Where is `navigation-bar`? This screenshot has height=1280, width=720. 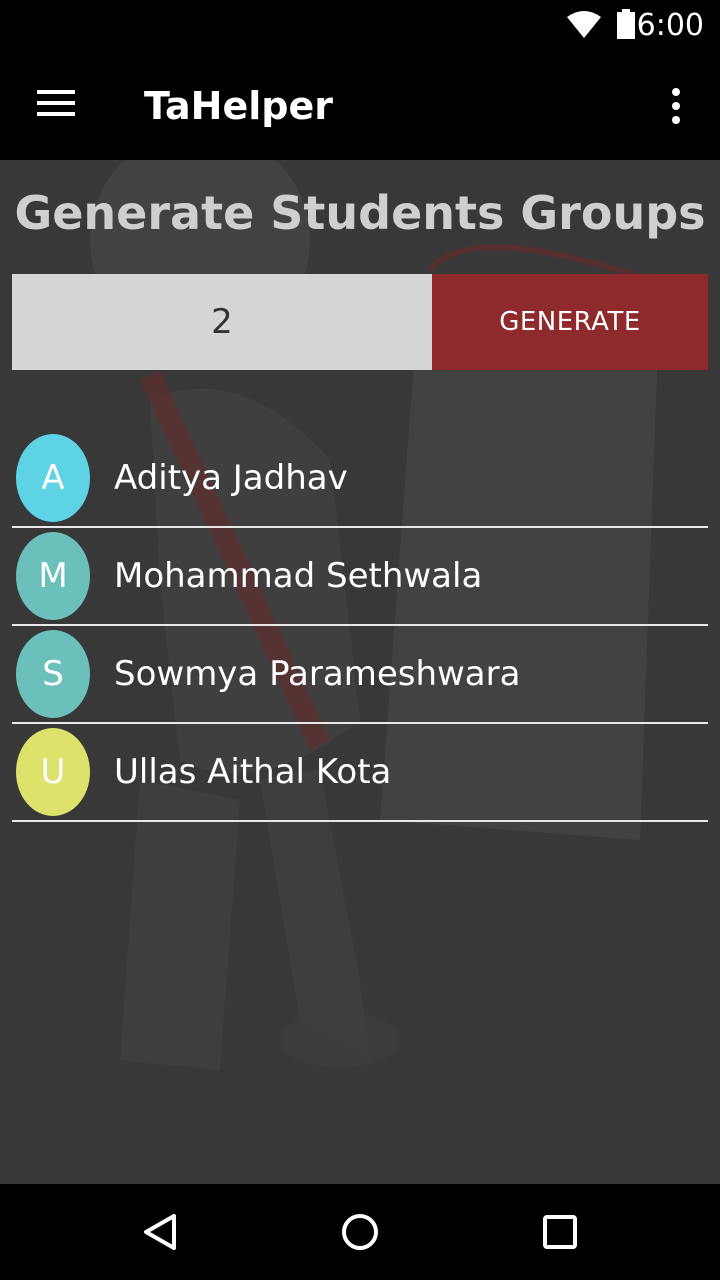 navigation-bar is located at coordinates (360, 1232).